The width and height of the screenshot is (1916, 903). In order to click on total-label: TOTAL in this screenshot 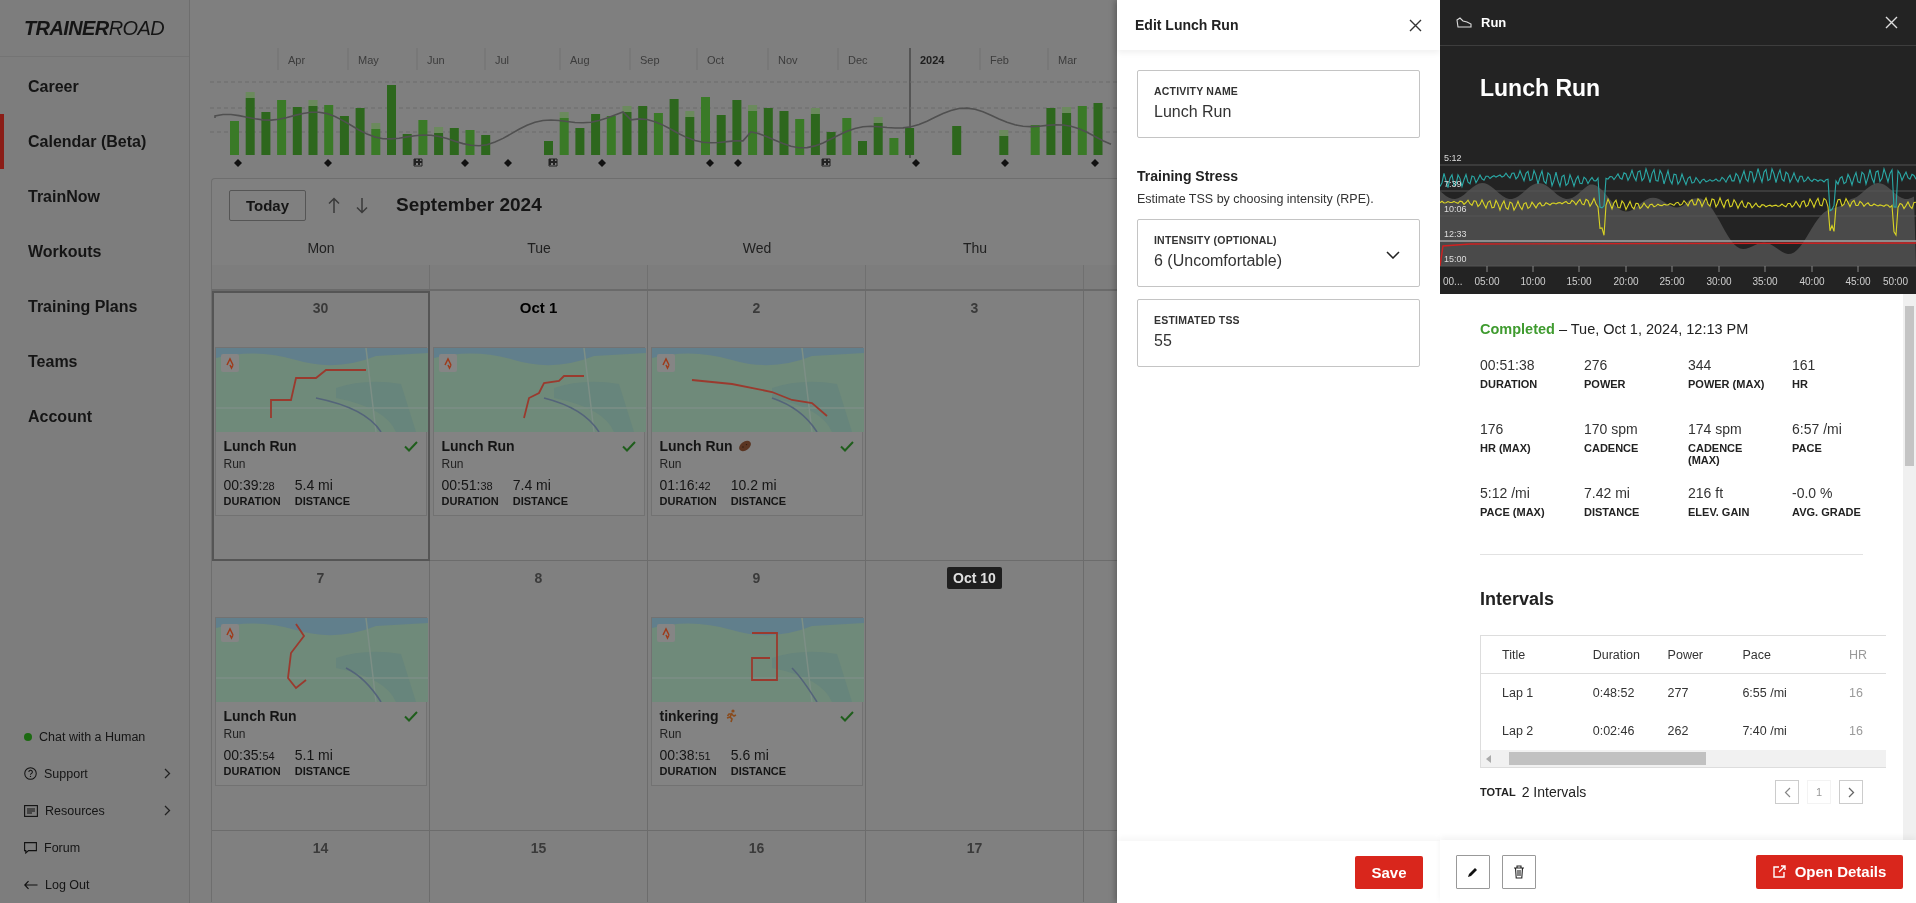, I will do `click(1498, 792)`.